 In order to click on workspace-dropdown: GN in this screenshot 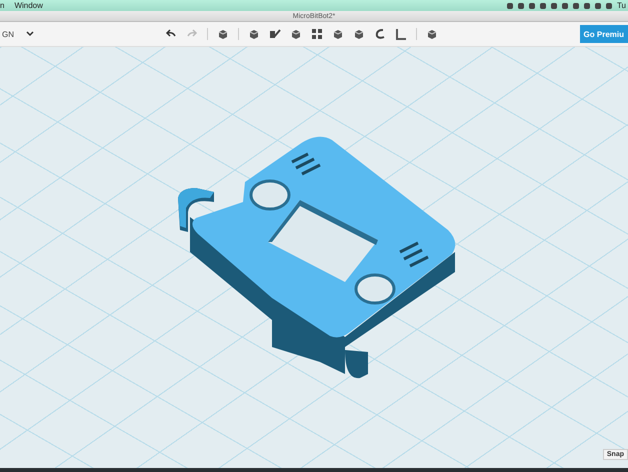, I will do `click(30, 34)`.